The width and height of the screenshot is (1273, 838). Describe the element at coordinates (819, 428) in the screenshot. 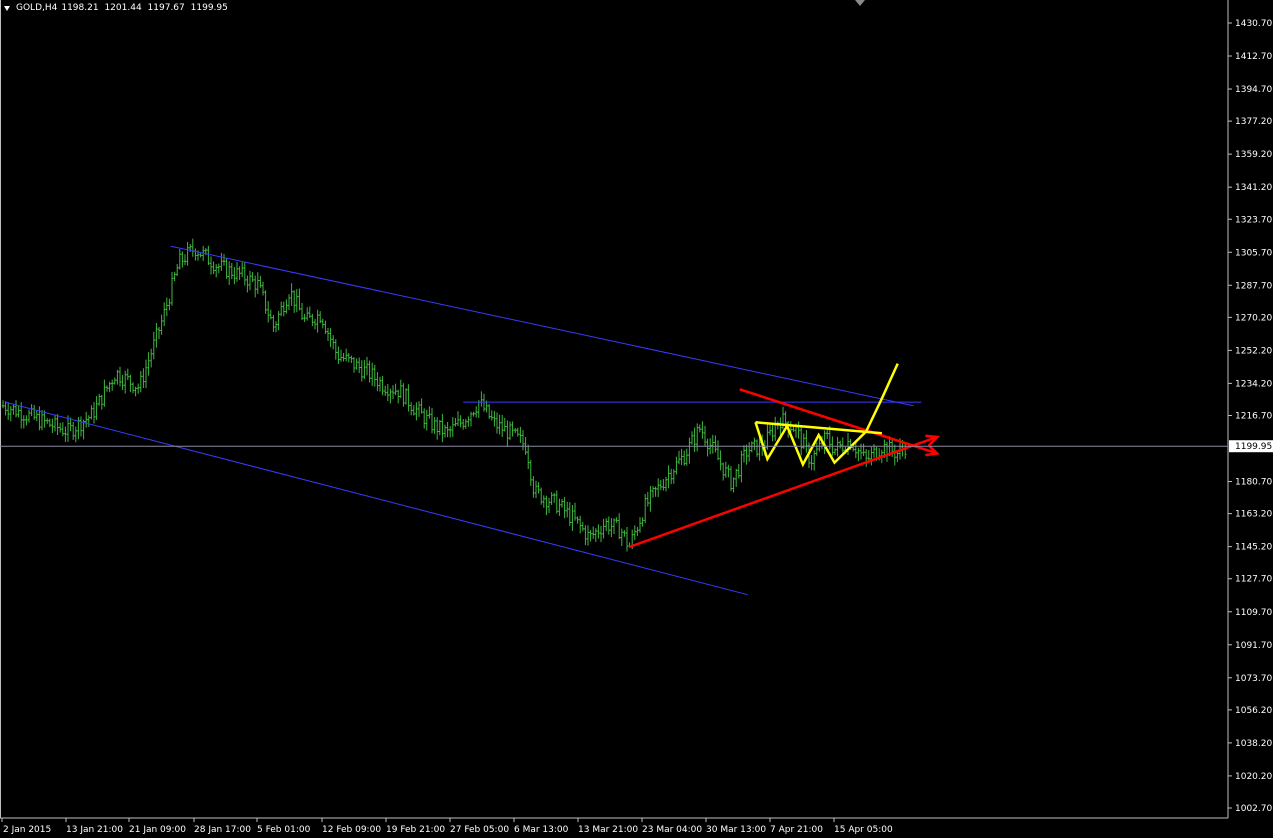

I see `yellow-pattern-top-line` at that location.